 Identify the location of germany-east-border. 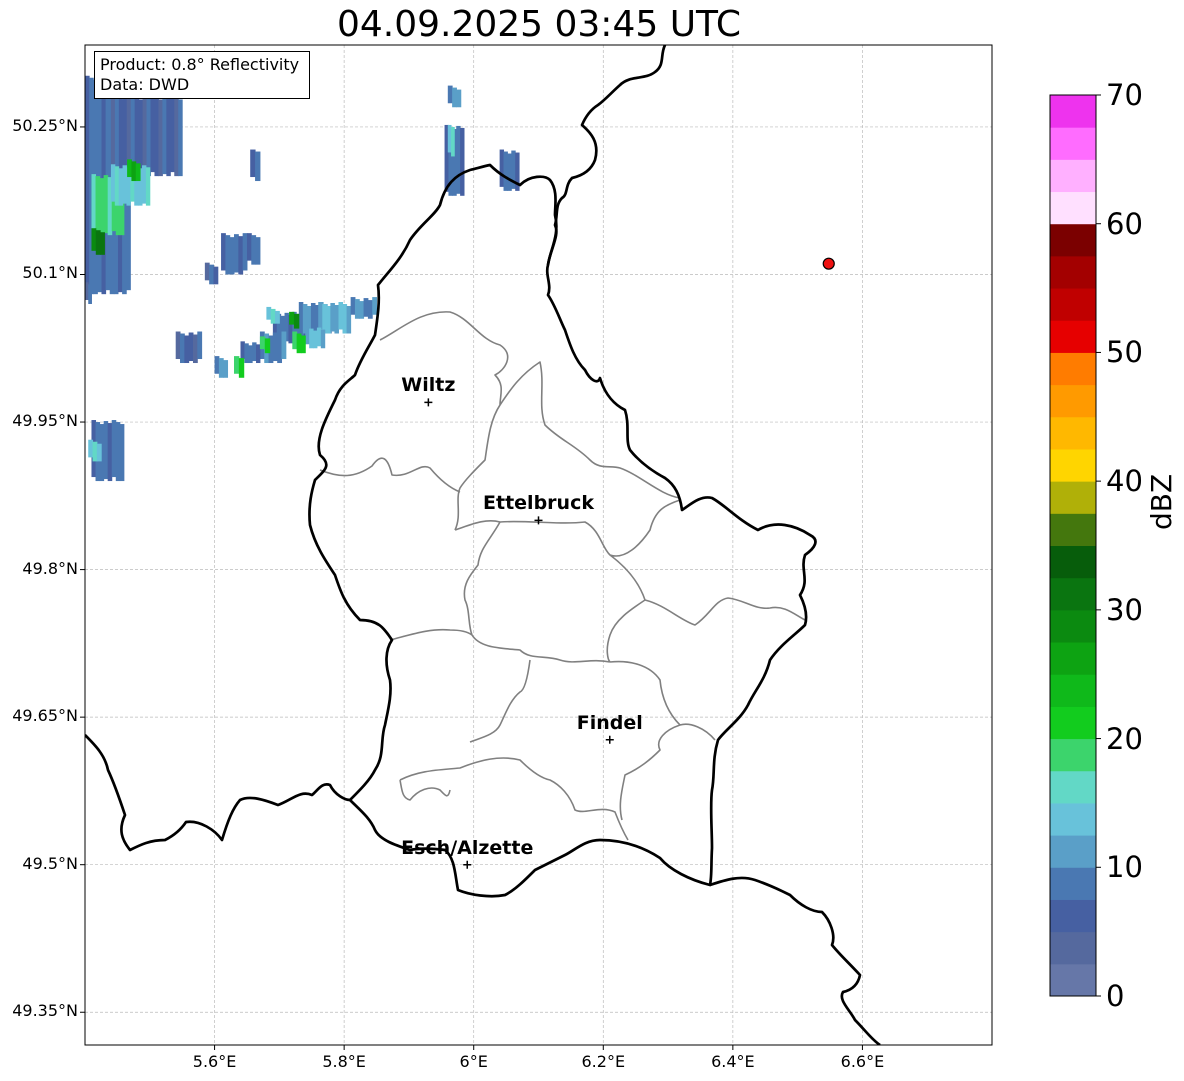
(606, 155).